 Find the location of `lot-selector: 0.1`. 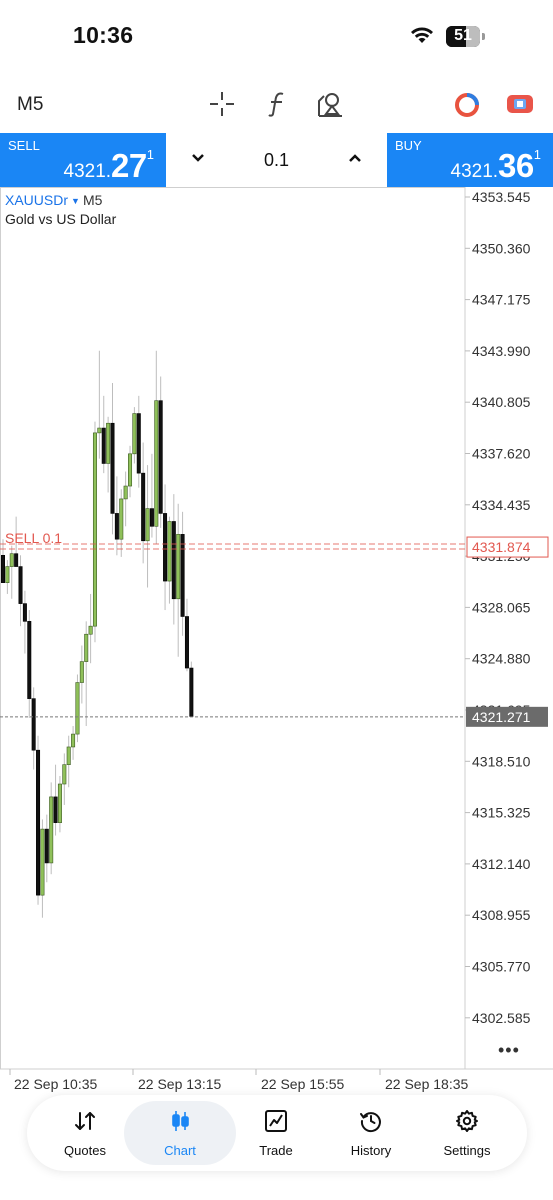

lot-selector: 0.1 is located at coordinates (276, 160).